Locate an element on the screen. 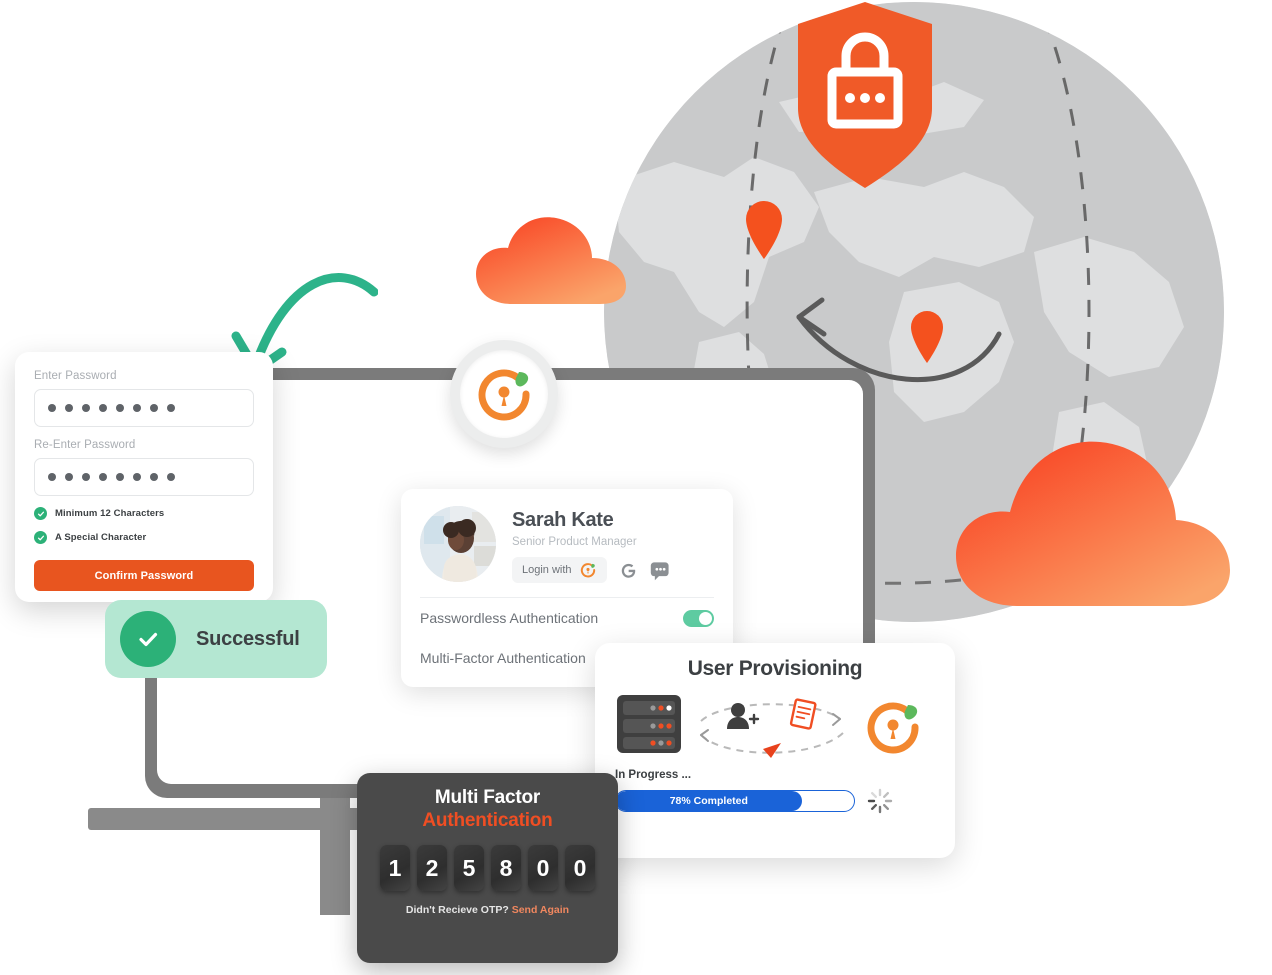 The image size is (1272, 975). success-label: Successful is located at coordinates (248, 638).